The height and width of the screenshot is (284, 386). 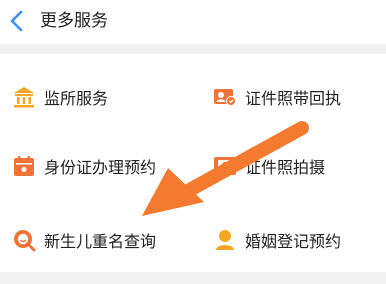 I want to click on chevron-left-icon, so click(x=17, y=21).